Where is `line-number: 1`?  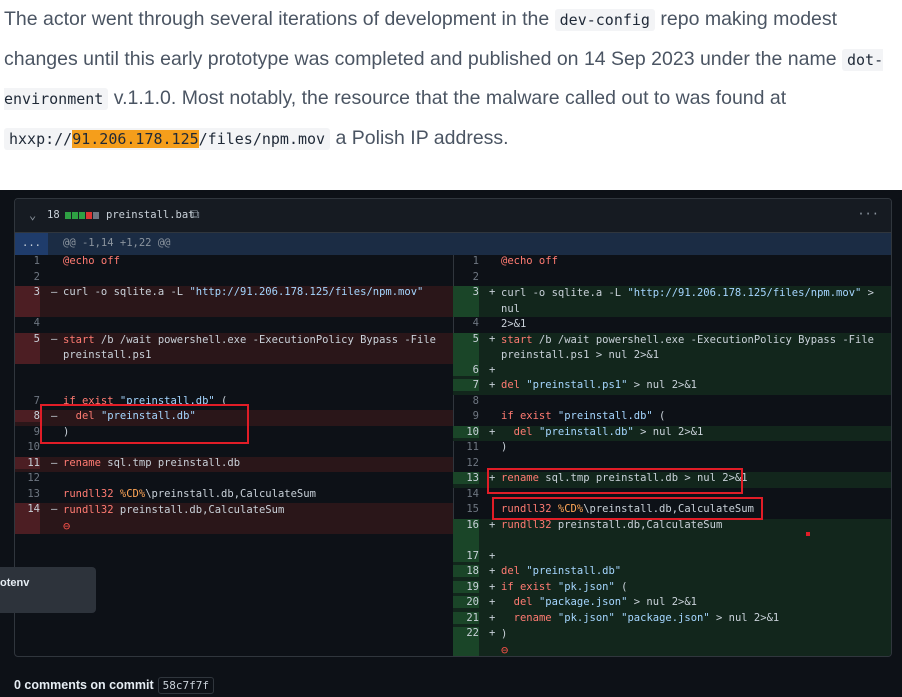
line-number: 1 is located at coordinates (475, 261).